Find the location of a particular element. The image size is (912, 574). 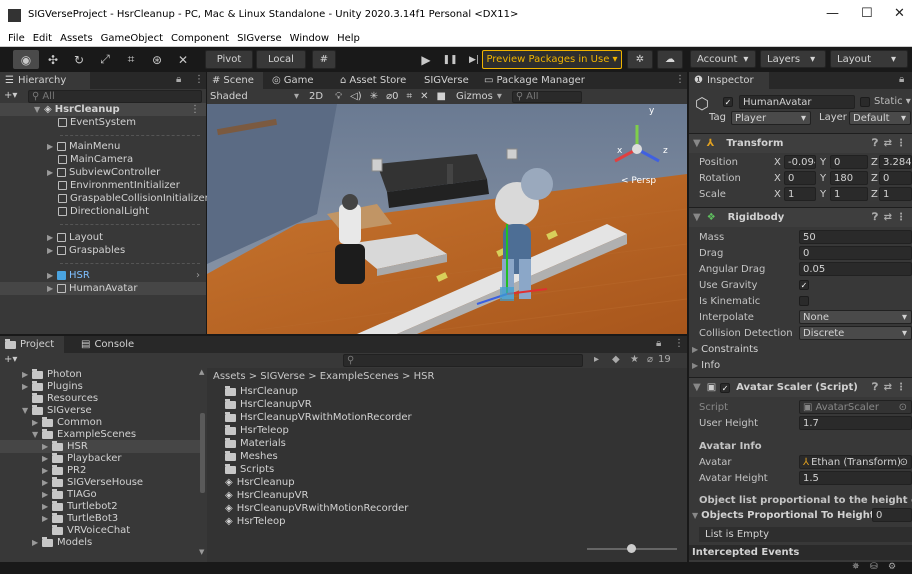

asset-folder: HsrCleanup is located at coordinates (252, 391).